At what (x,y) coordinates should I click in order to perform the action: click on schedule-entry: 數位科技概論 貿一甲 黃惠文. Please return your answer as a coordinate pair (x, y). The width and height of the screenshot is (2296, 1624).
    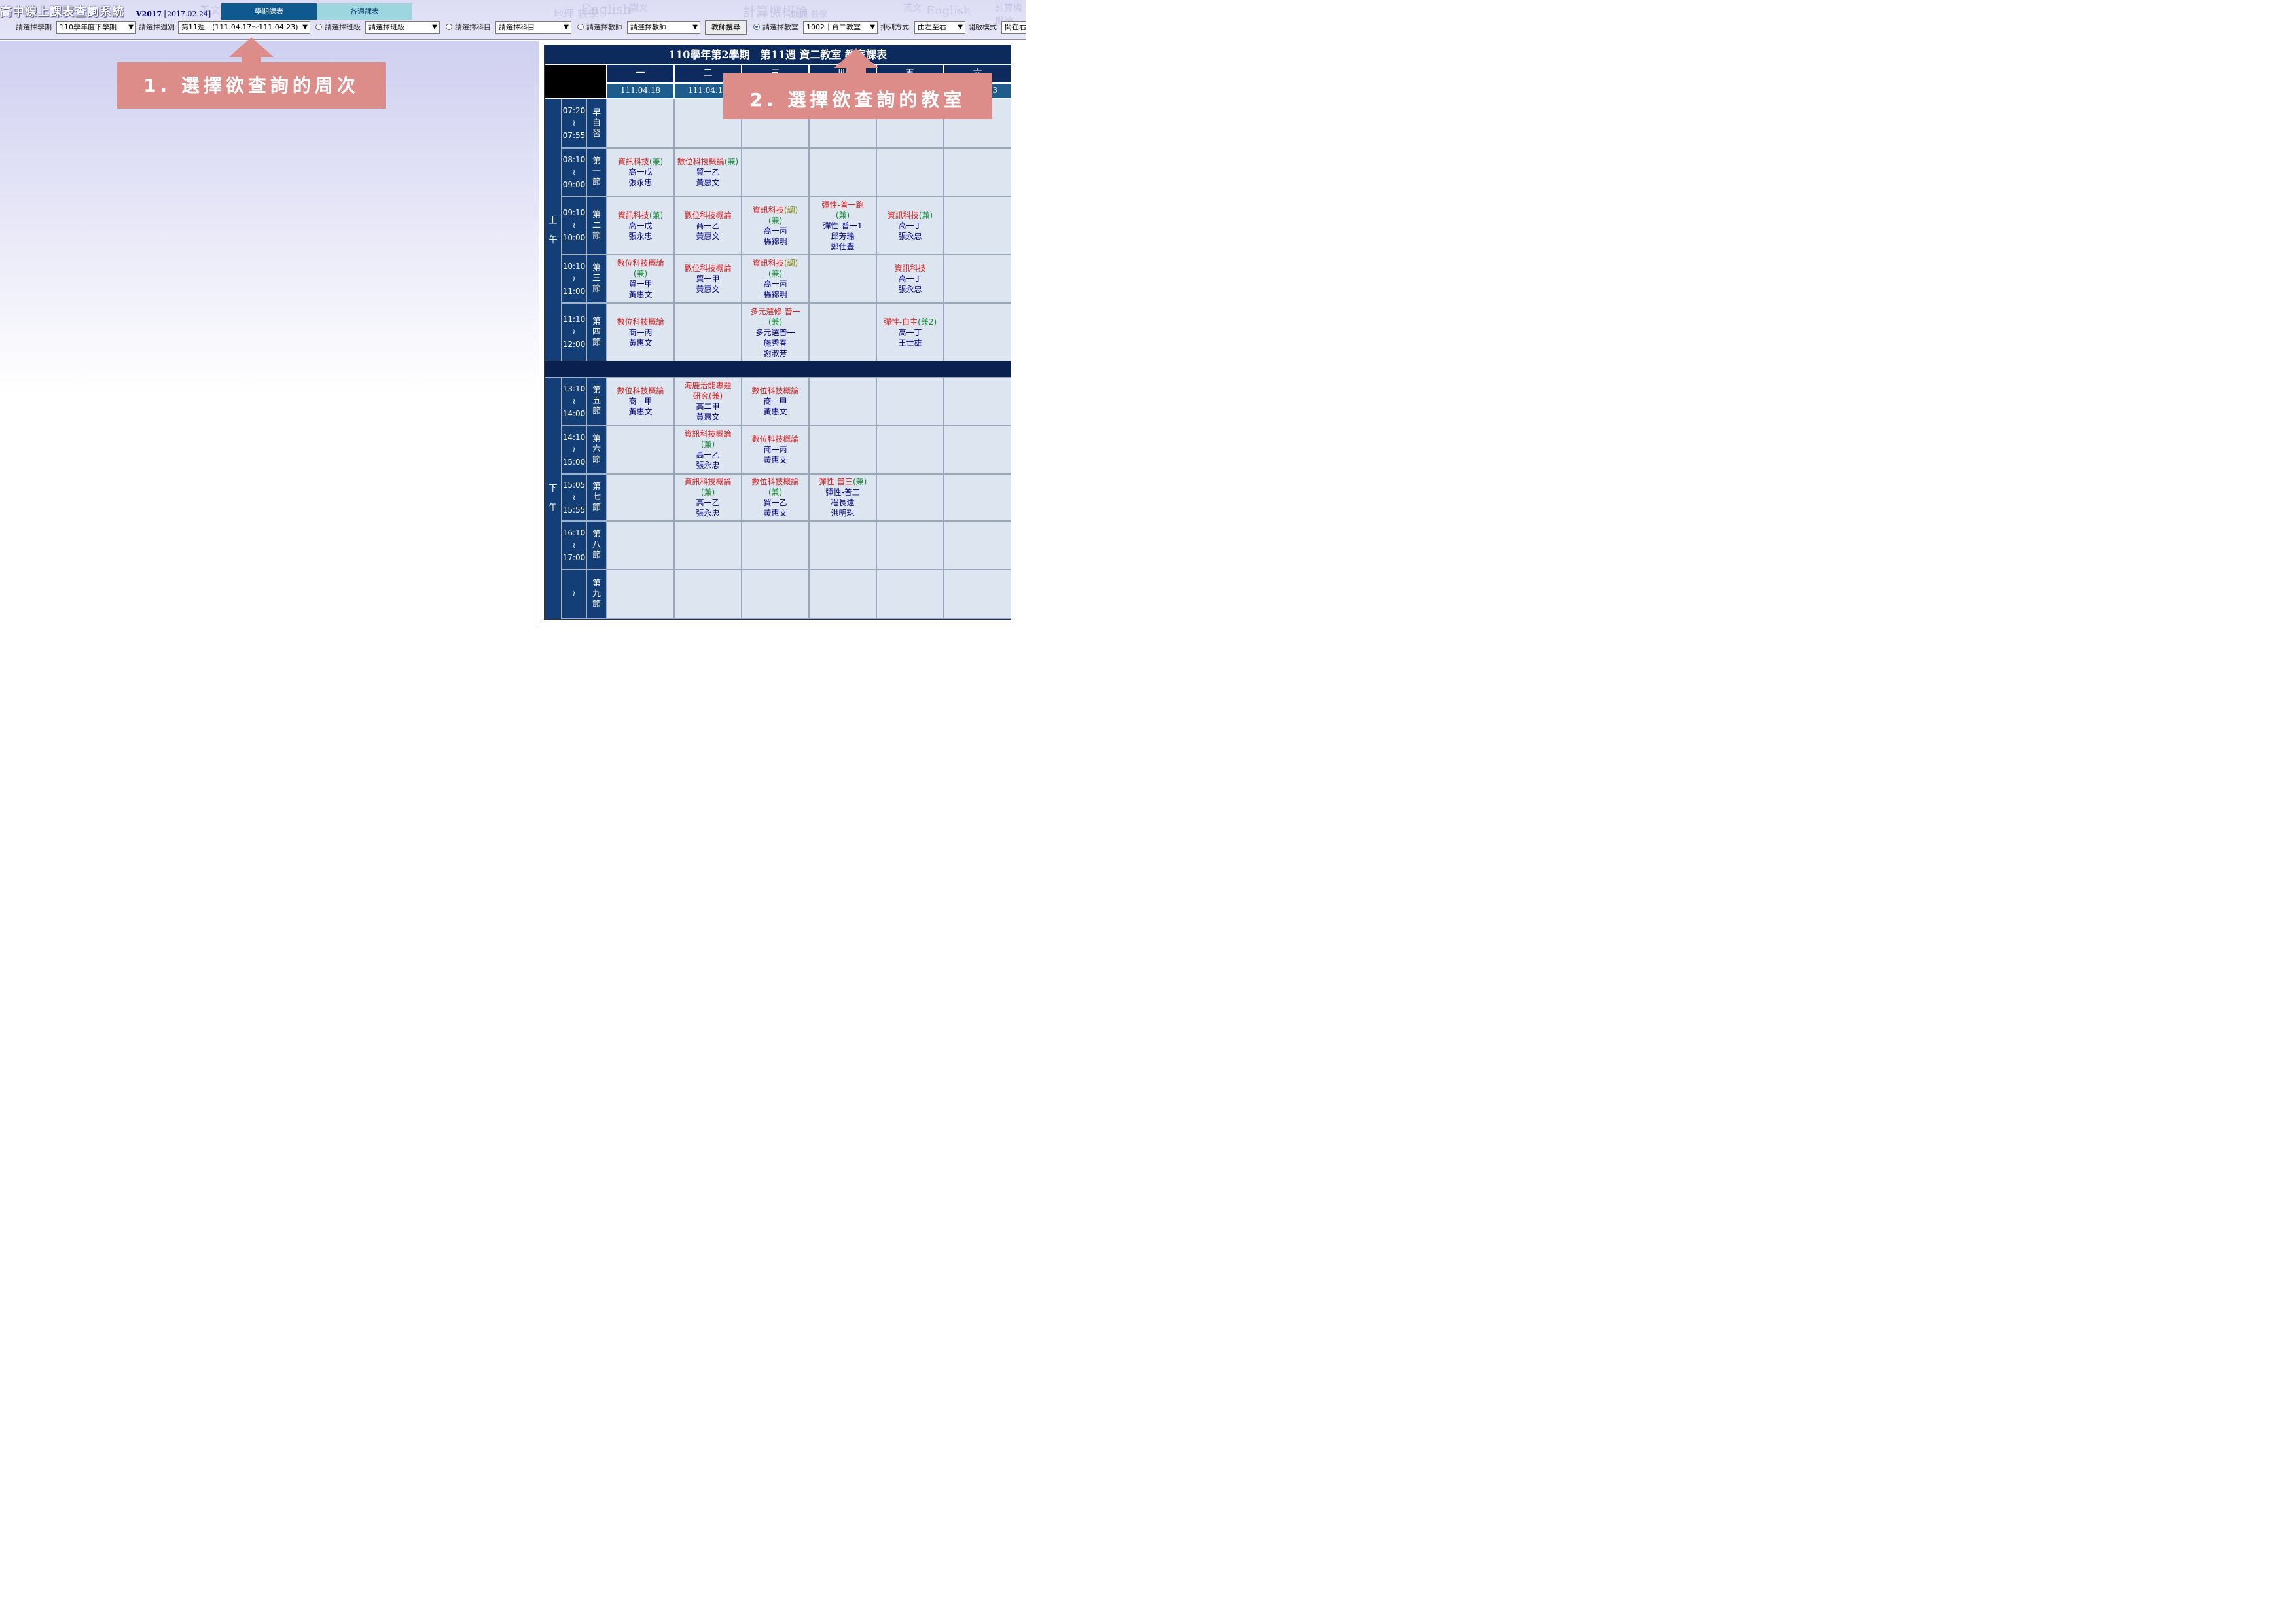
    Looking at the image, I should click on (708, 279).